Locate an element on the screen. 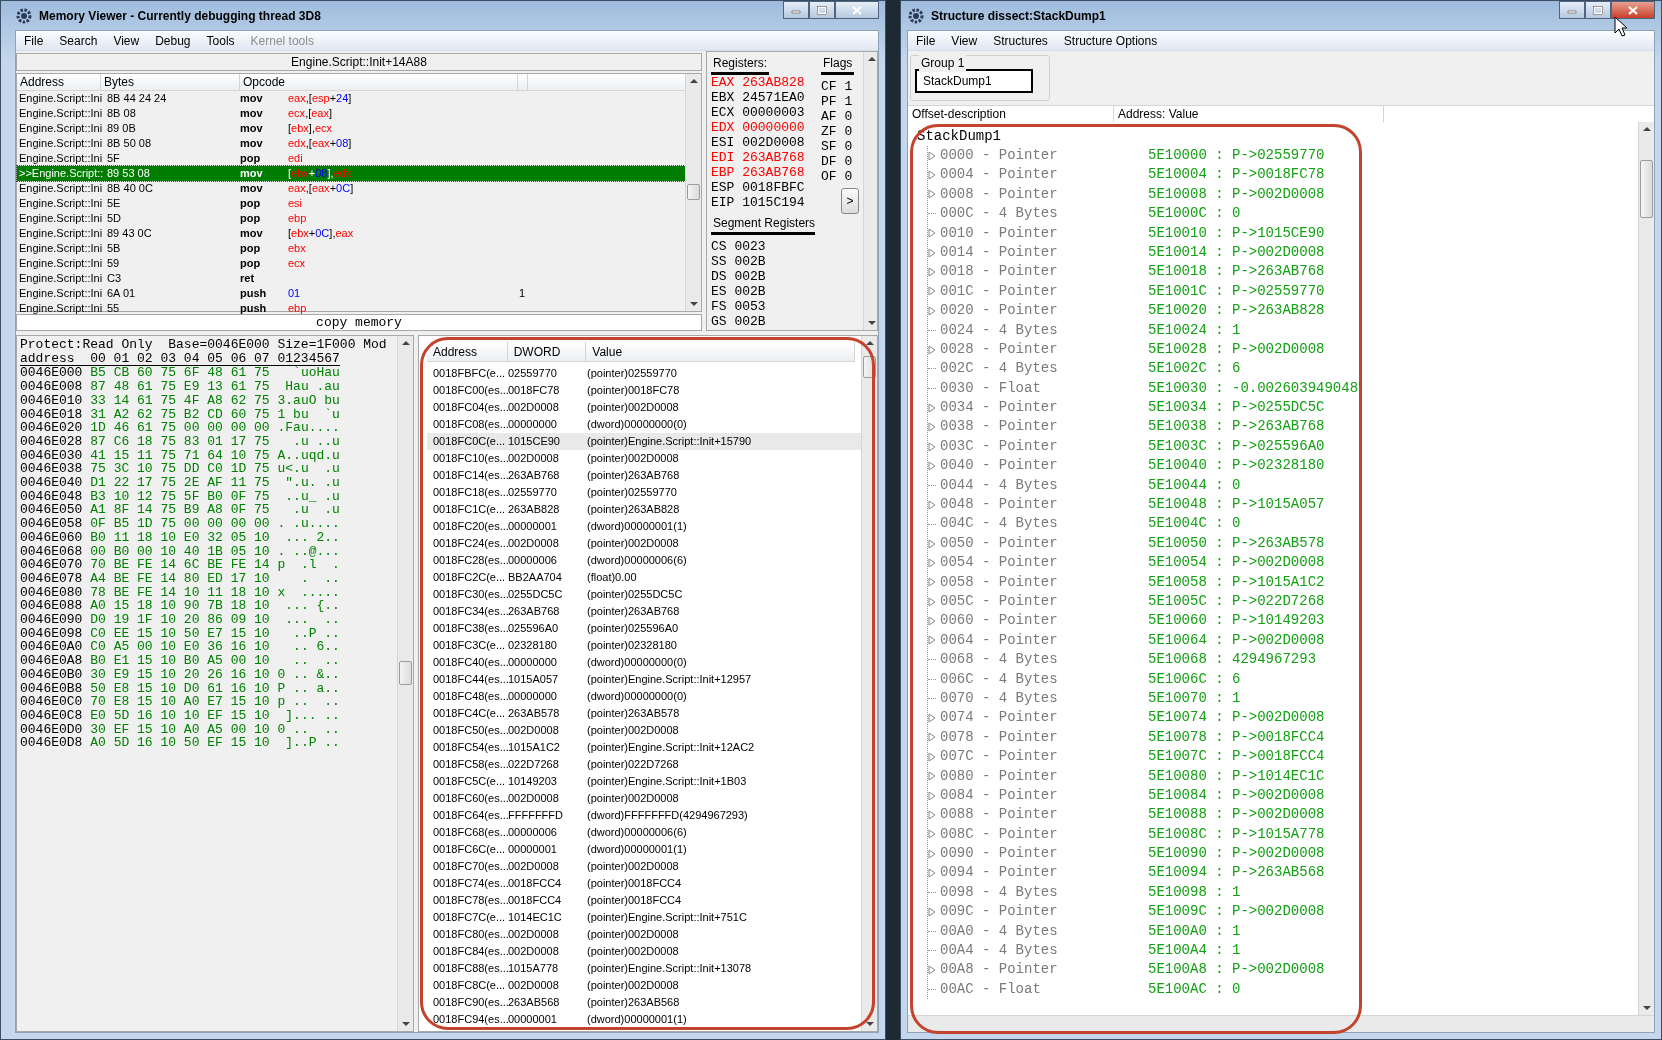 The width and height of the screenshot is (1662, 1040). register-value: EIP 1015C194 is located at coordinates (766, 202).